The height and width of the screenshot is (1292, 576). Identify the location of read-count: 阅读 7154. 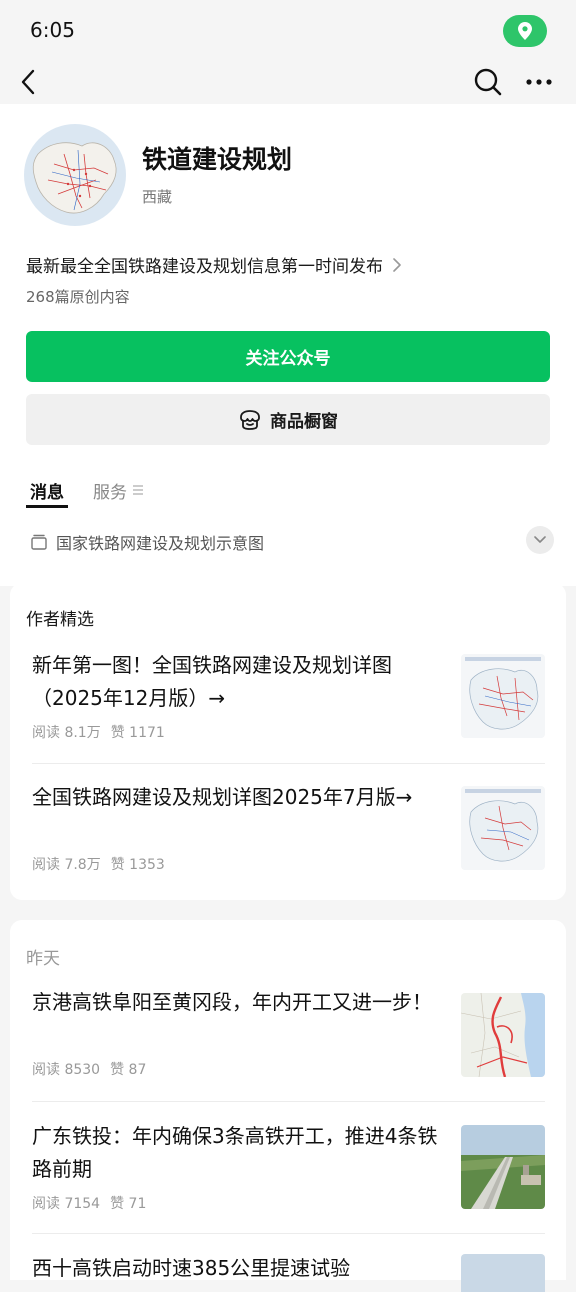
(66, 1204).